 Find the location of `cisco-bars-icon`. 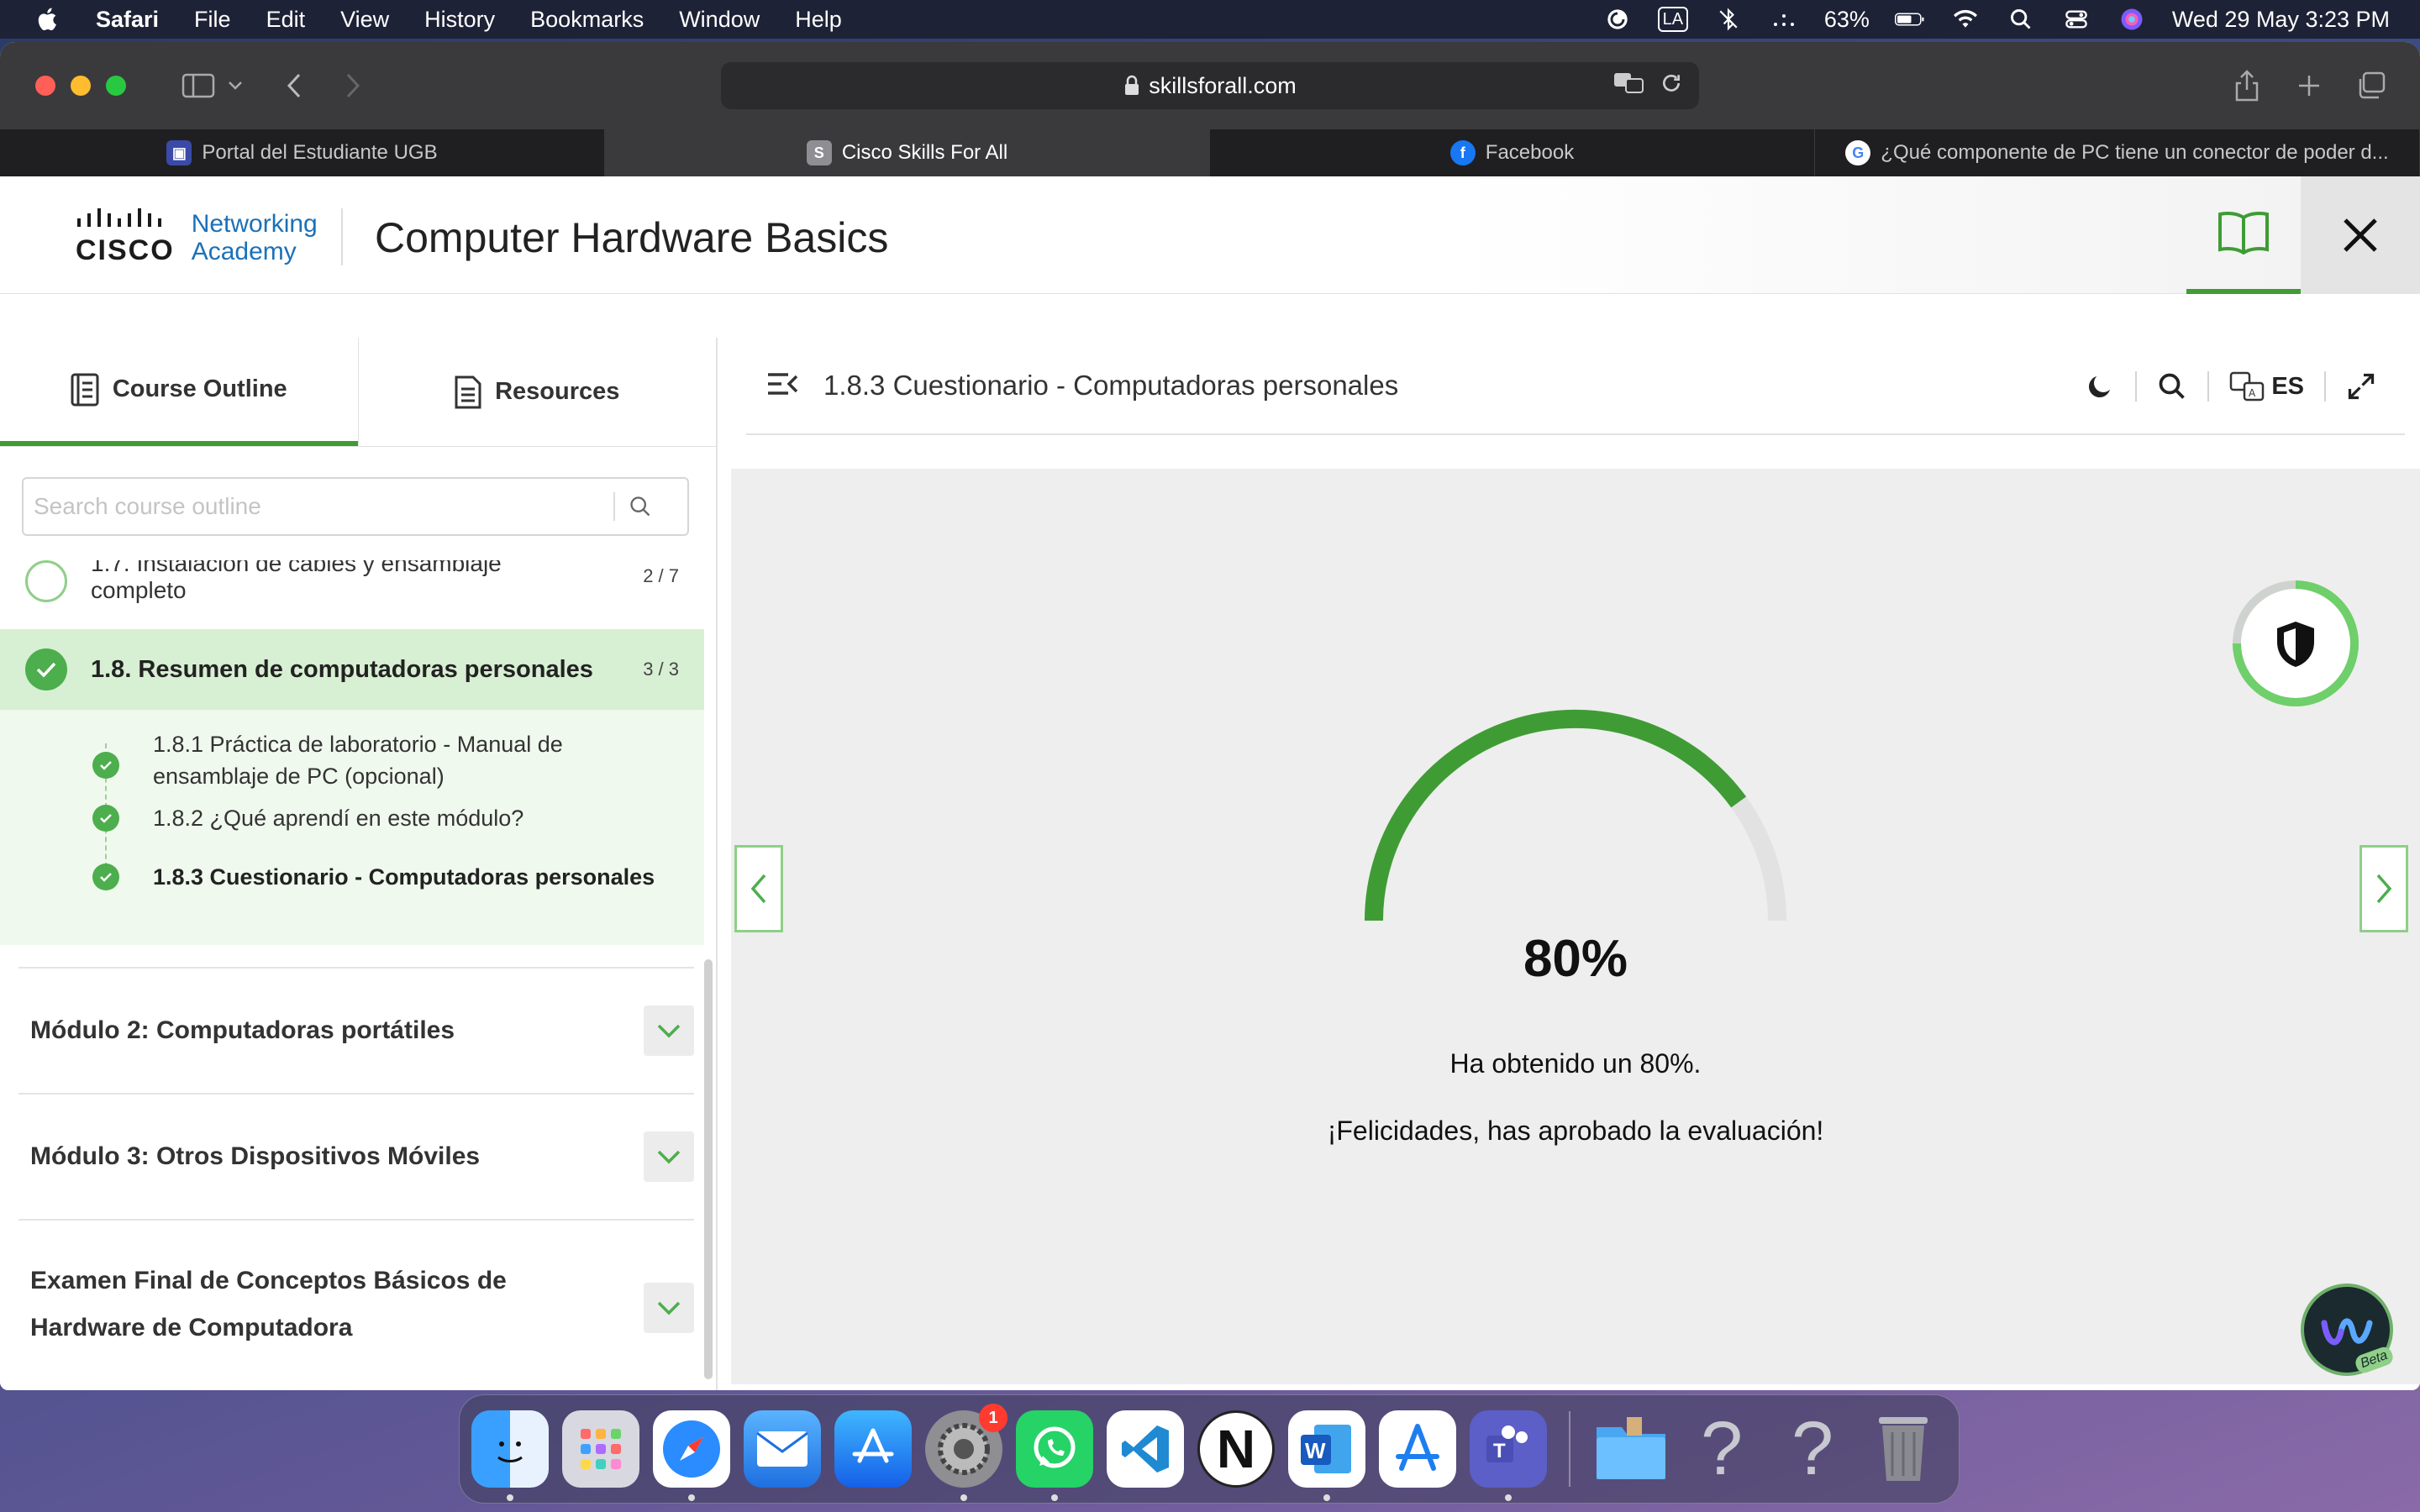

cisco-bars-icon is located at coordinates (119, 217).